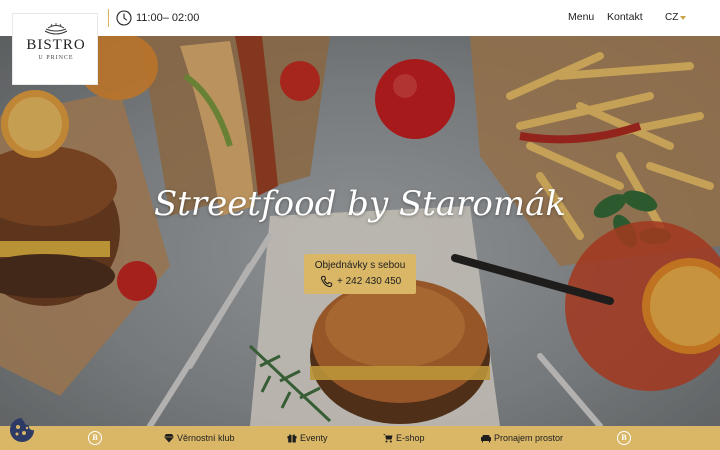 The image size is (720, 450). I want to click on takeaway-phone-number: + 242 430 450, so click(369, 281).